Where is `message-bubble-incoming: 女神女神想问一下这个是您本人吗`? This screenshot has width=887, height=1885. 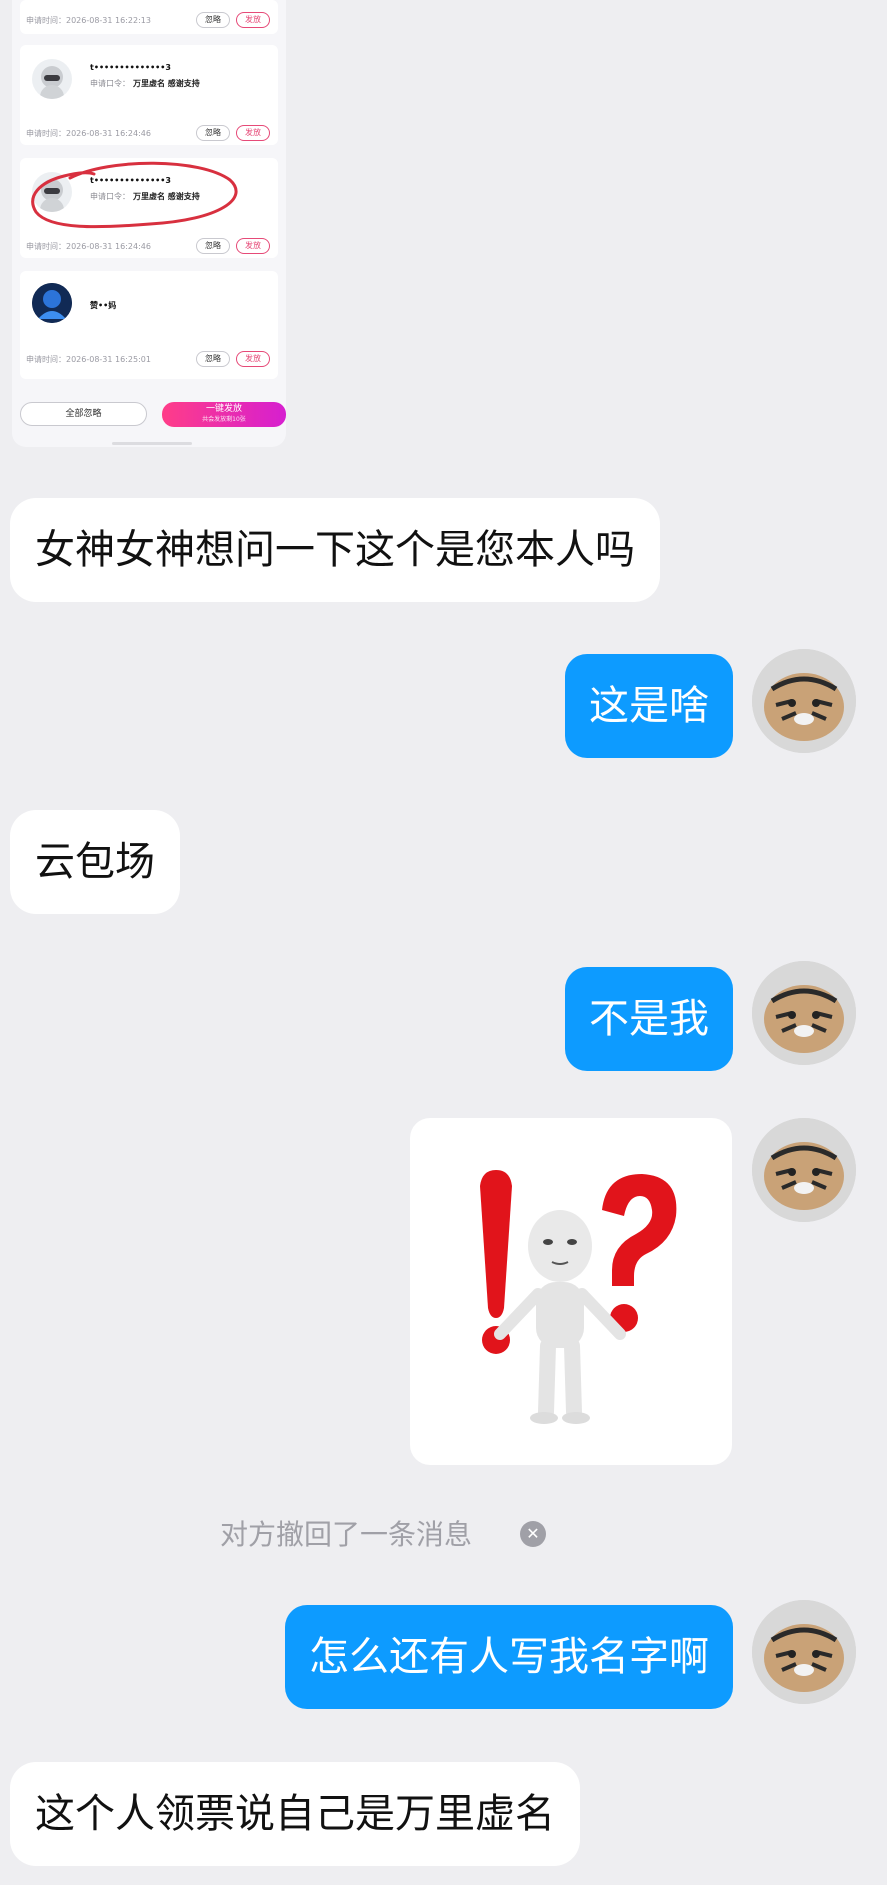 message-bubble-incoming: 女神女神想问一下这个是您本人吗 is located at coordinates (335, 550).